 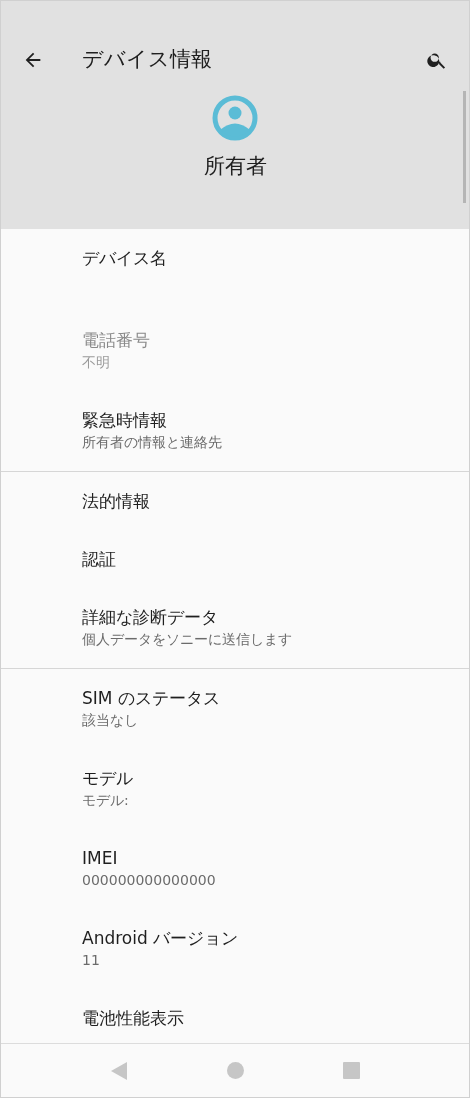 I want to click on back-nav-button, so click(x=119, y=1070).